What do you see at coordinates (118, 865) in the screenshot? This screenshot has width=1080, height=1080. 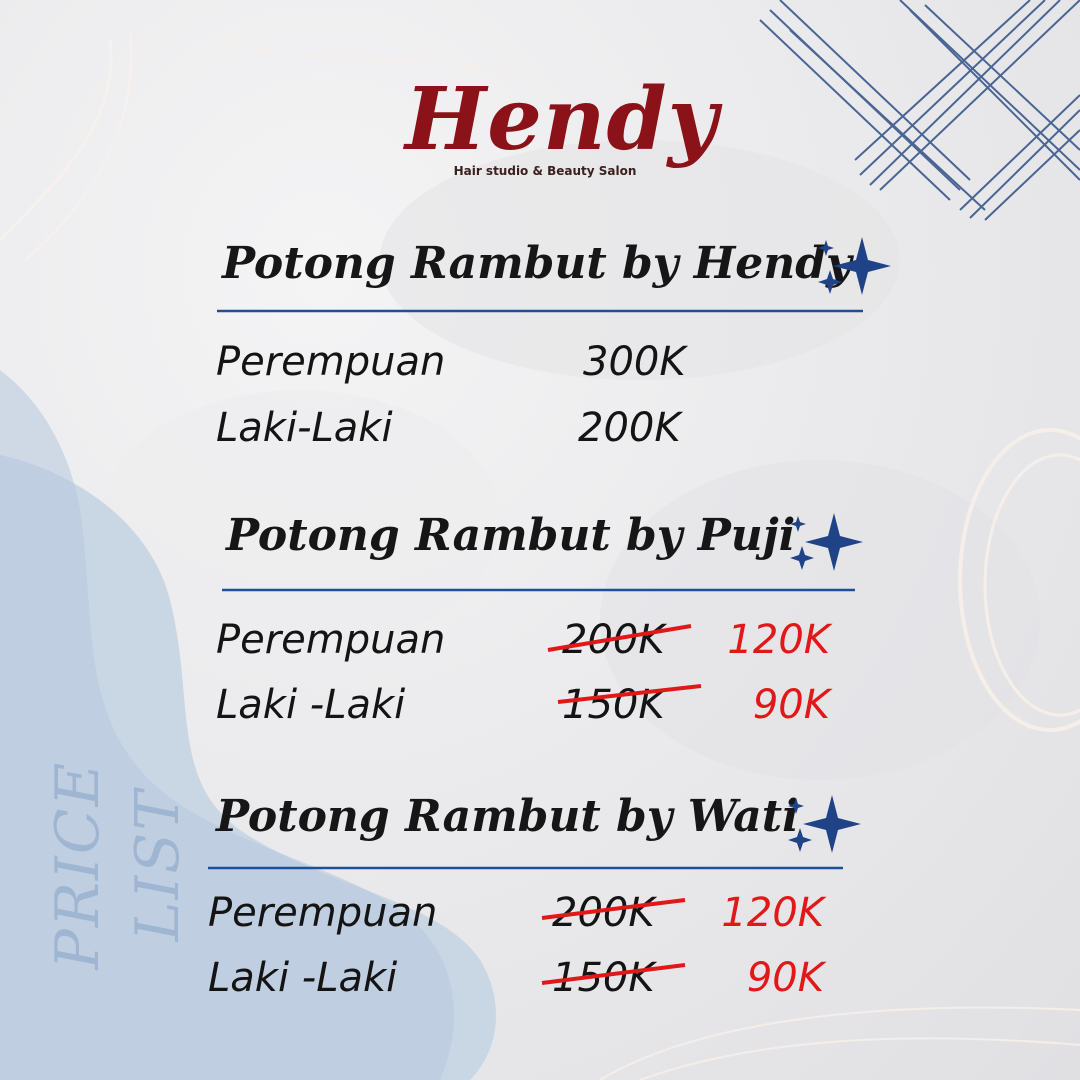 I see `side-label-price-list: PRICE LIST` at bounding box center [118, 865].